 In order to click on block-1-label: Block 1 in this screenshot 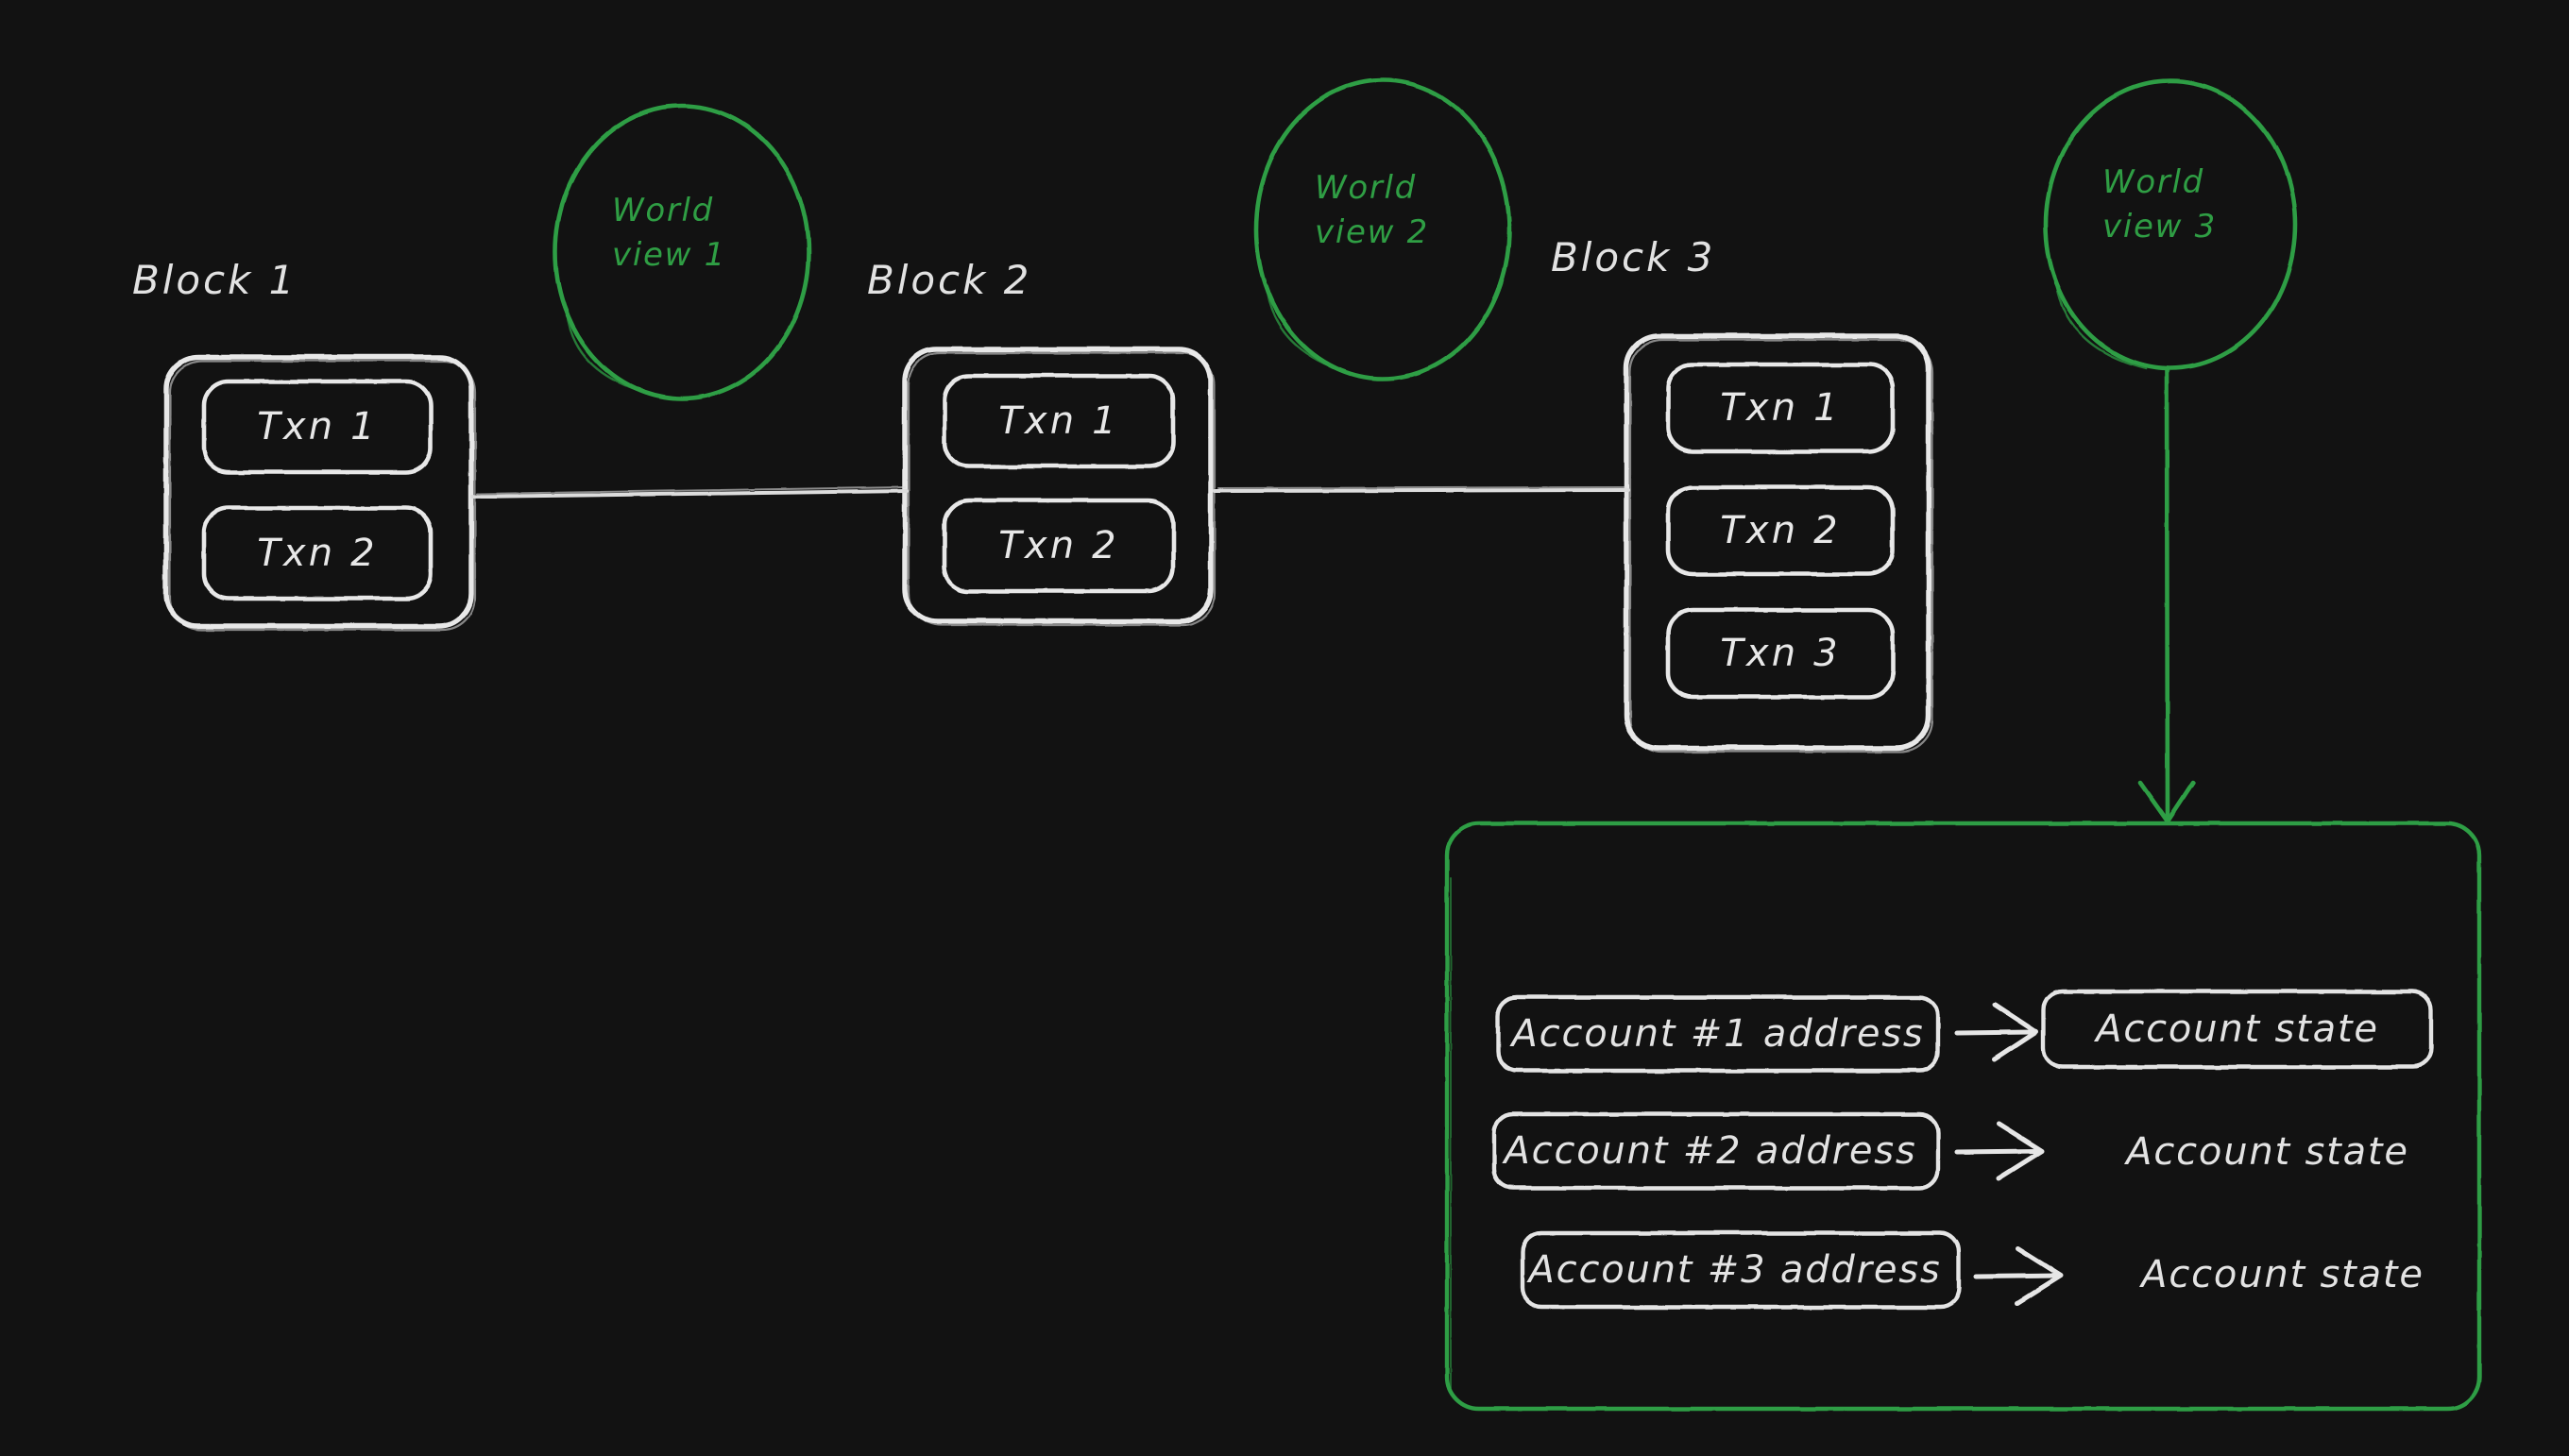, I will do `click(215, 280)`.